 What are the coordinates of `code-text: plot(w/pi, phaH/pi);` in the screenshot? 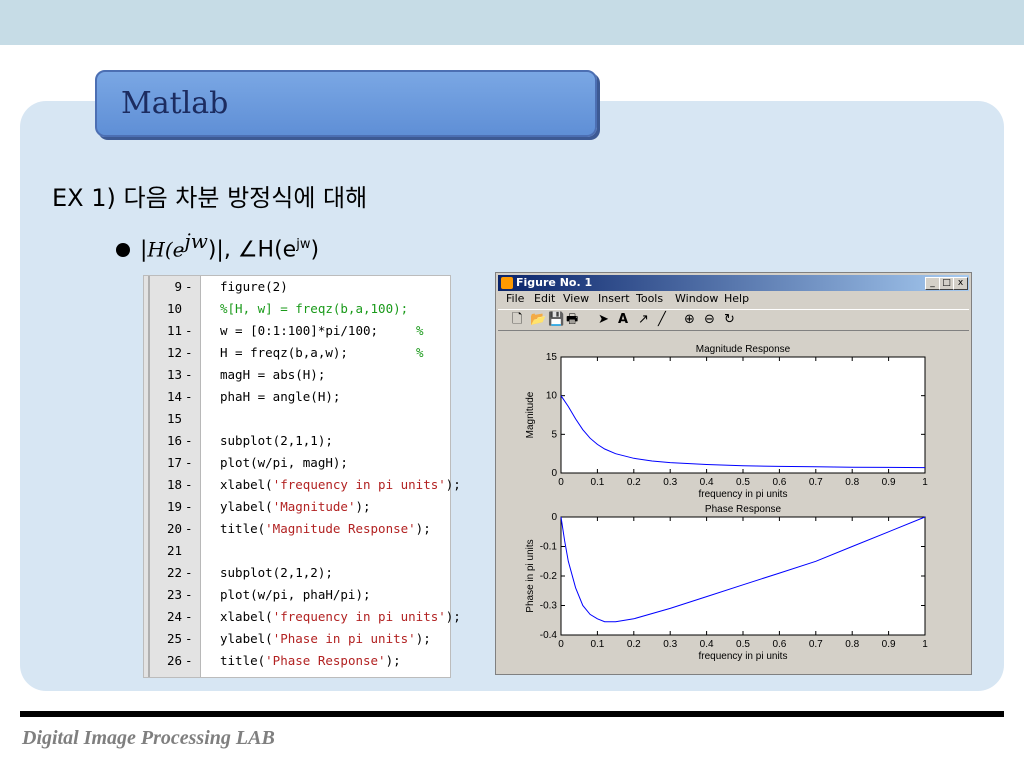 It's located at (295, 594).